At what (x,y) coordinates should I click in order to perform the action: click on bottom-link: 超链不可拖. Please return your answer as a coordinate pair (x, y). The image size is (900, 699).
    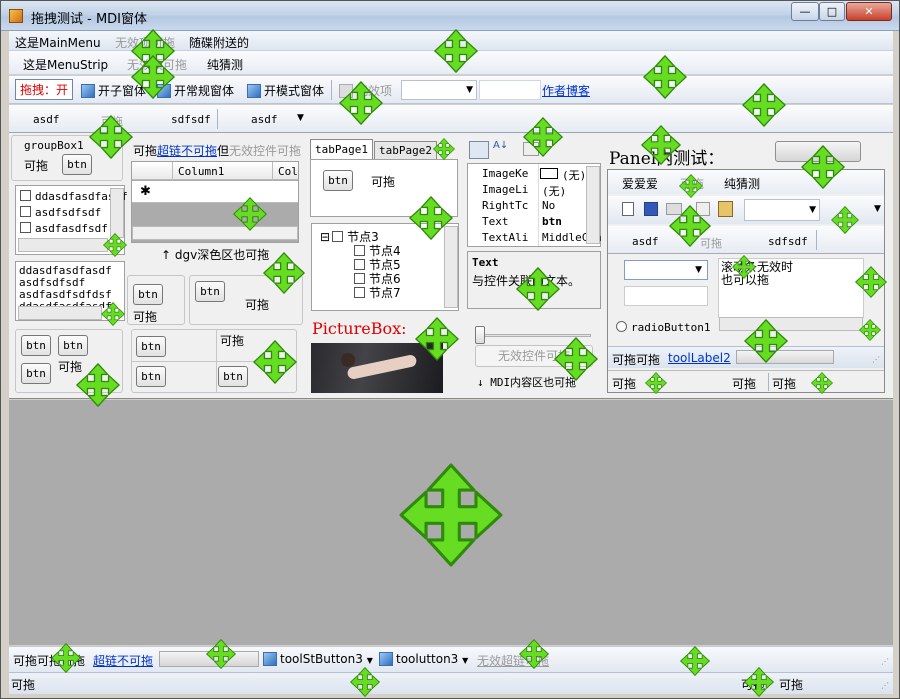
    Looking at the image, I should click on (123, 660).